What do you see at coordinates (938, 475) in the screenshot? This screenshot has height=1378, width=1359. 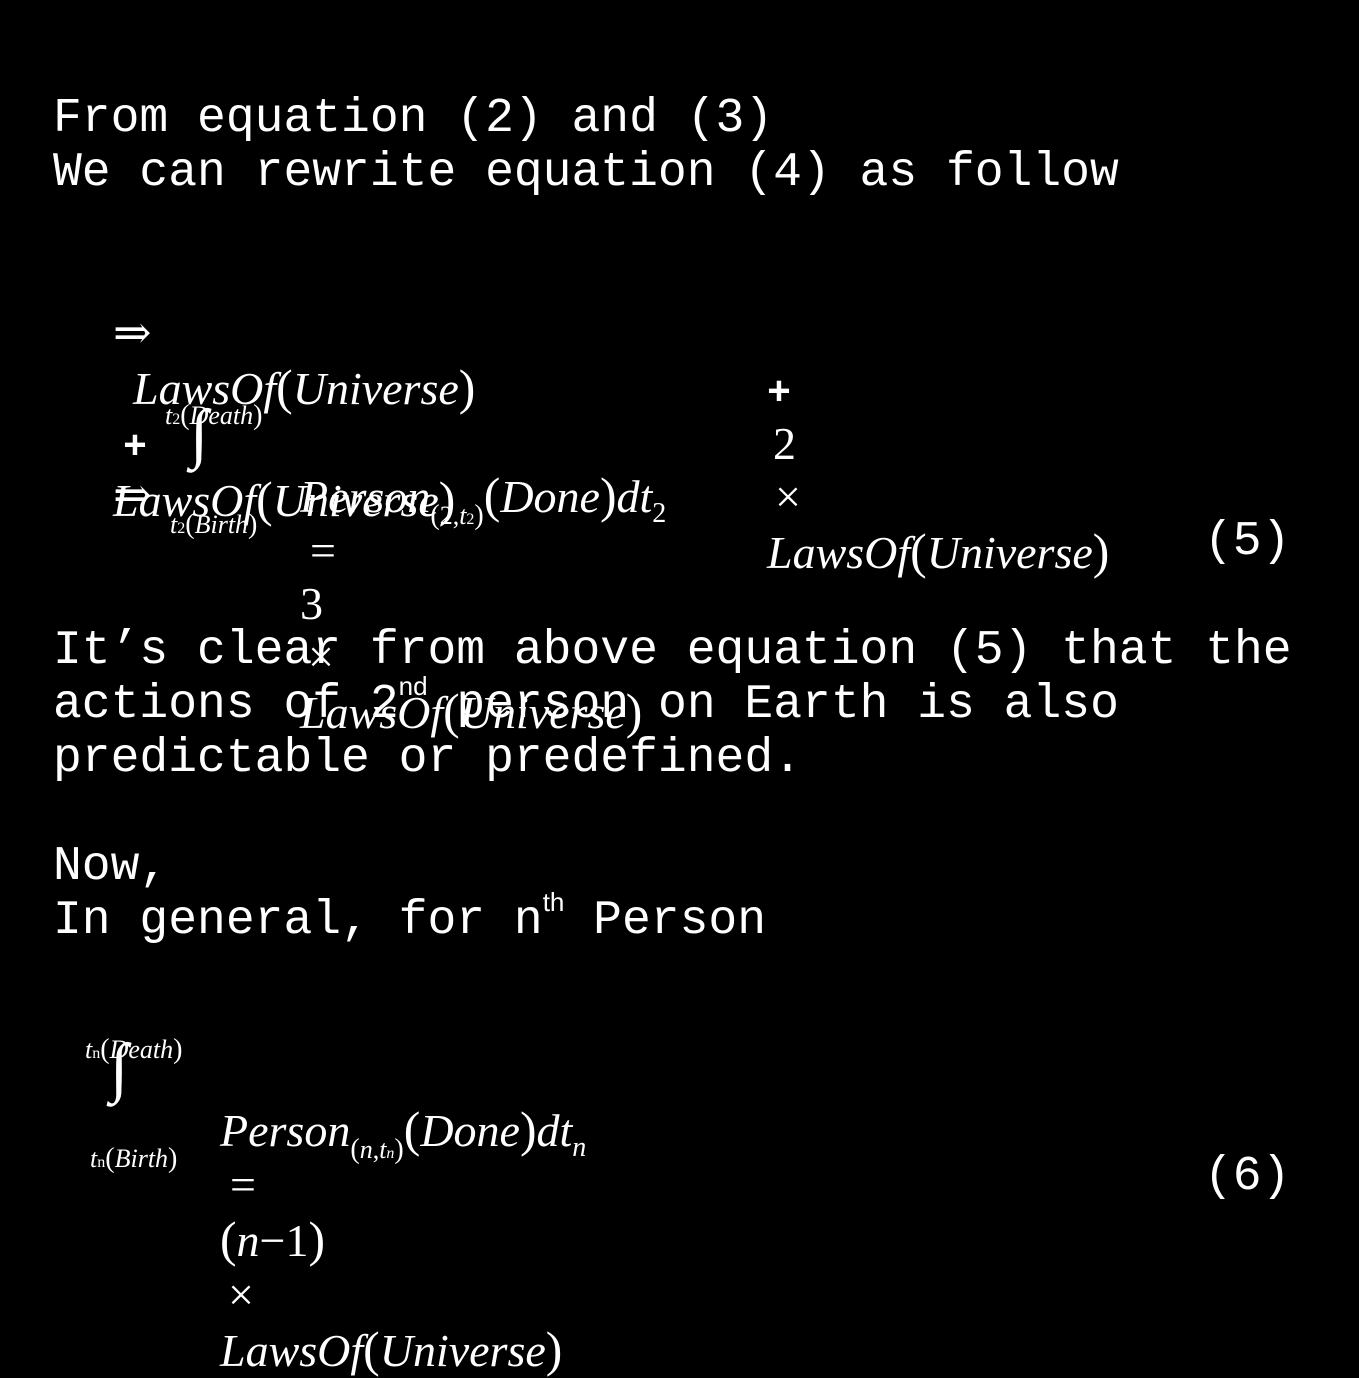 I see `equation-a-line-2: + 2 × LawsOf(Universe)` at bounding box center [938, 475].